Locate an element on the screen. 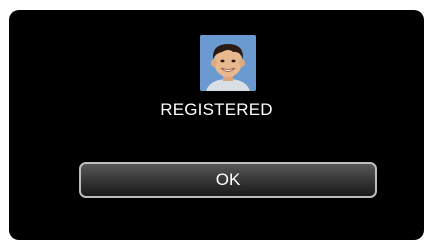  registered-status-text: REGISTERED is located at coordinates (216, 109).